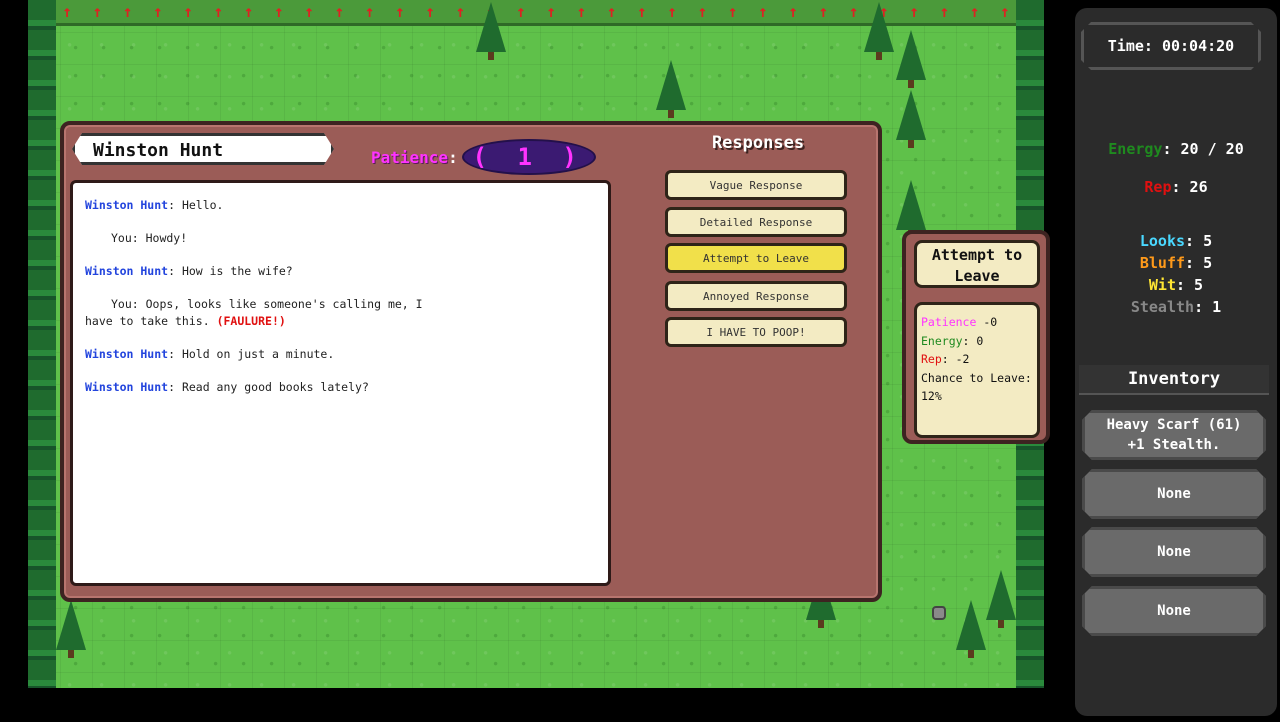 This screenshot has height=722, width=1280. I want to click on action-energy-value: : 0, so click(973, 340).